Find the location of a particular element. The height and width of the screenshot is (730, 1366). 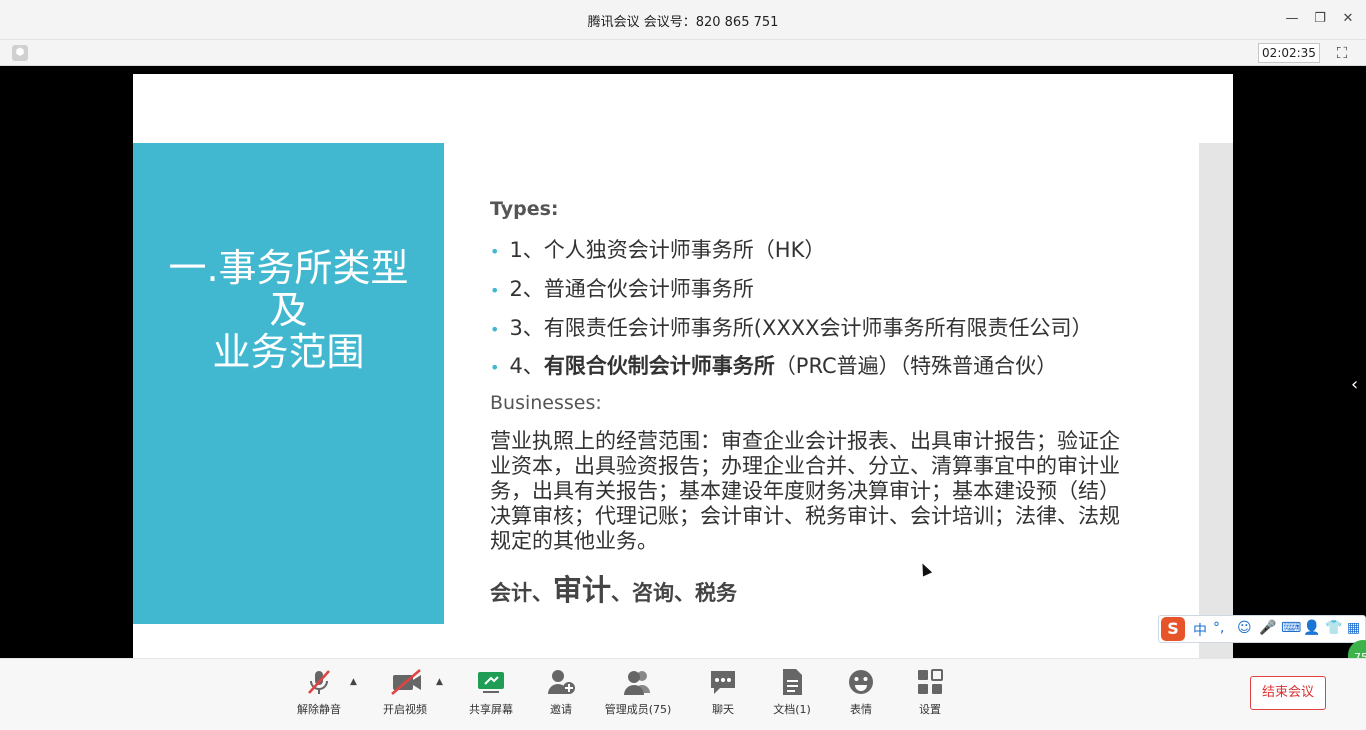

businesses-heading: Businesses: is located at coordinates (546, 403).